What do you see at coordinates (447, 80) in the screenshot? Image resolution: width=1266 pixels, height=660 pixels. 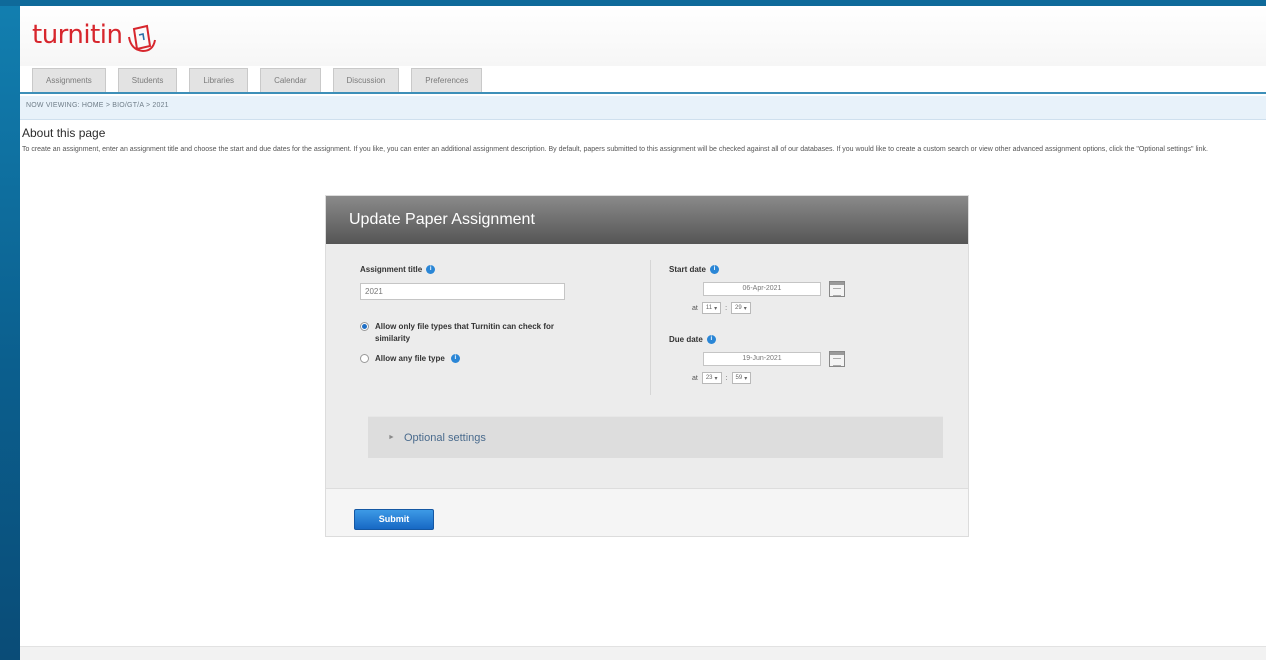 I see `tab-preferences: Preferences` at bounding box center [447, 80].